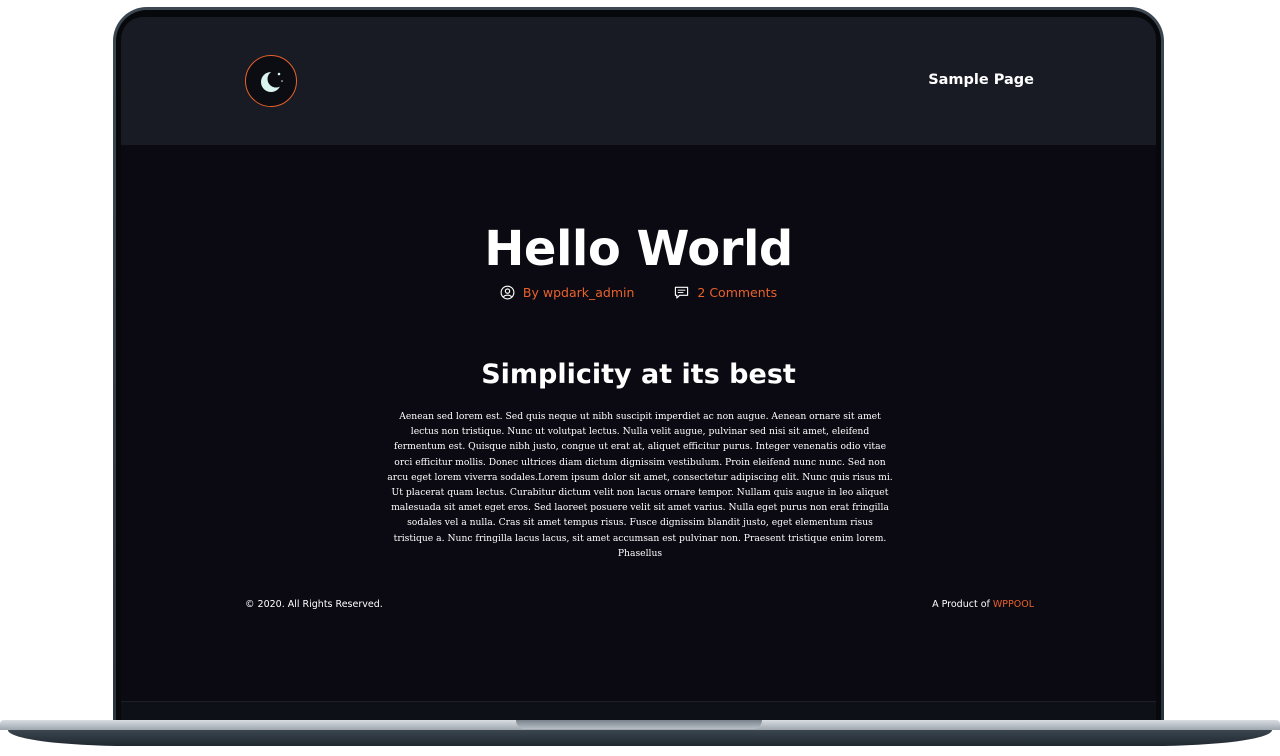 Image resolution: width=1280 pixels, height=756 pixels. I want to click on post-meta: By wpdark_admin 2 Comments, so click(638, 292).